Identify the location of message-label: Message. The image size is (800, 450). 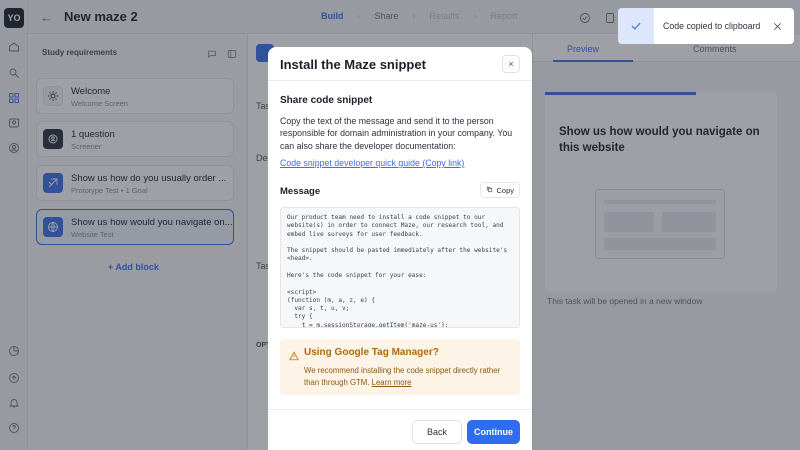
(300, 191).